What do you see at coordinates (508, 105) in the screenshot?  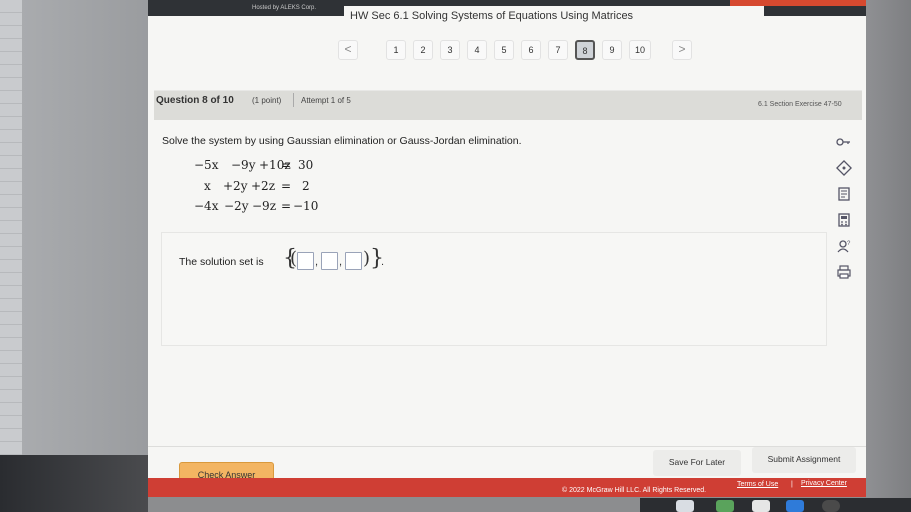 I see `question-header-bar` at bounding box center [508, 105].